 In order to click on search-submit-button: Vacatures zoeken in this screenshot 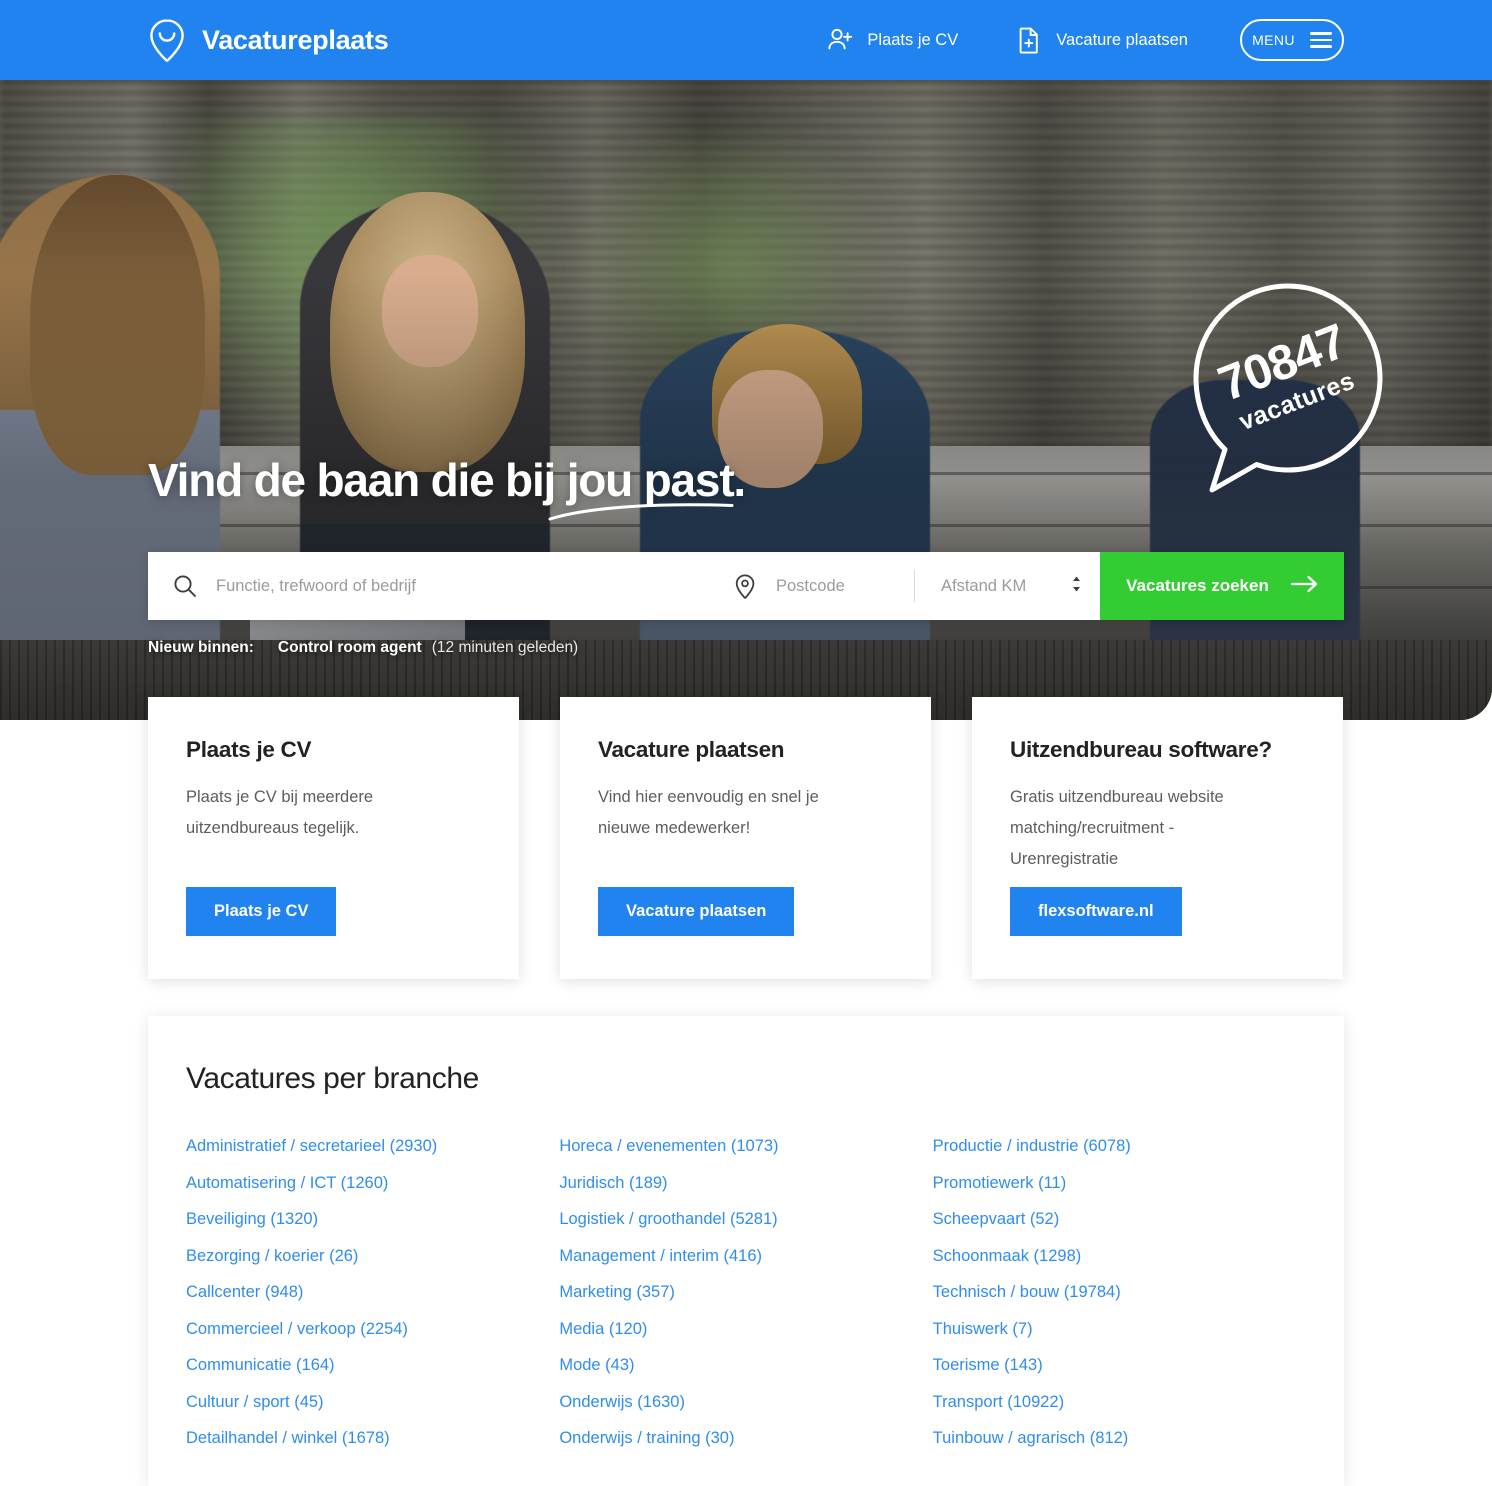, I will do `click(1222, 586)`.